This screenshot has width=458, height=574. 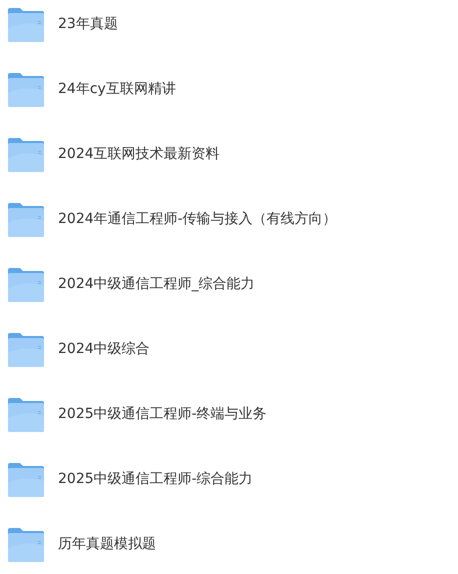 What do you see at coordinates (156, 283) in the screenshot?
I see `folder-name: 2024中级通信工程师_综合能力` at bounding box center [156, 283].